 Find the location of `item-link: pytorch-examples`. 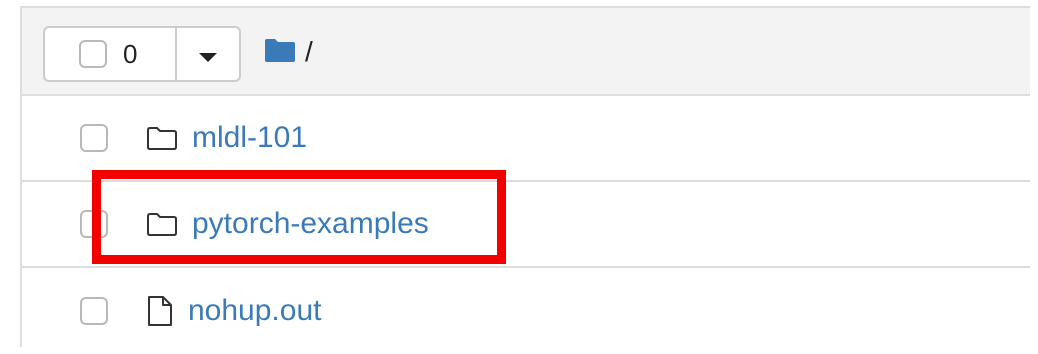

item-link: pytorch-examples is located at coordinates (310, 224).